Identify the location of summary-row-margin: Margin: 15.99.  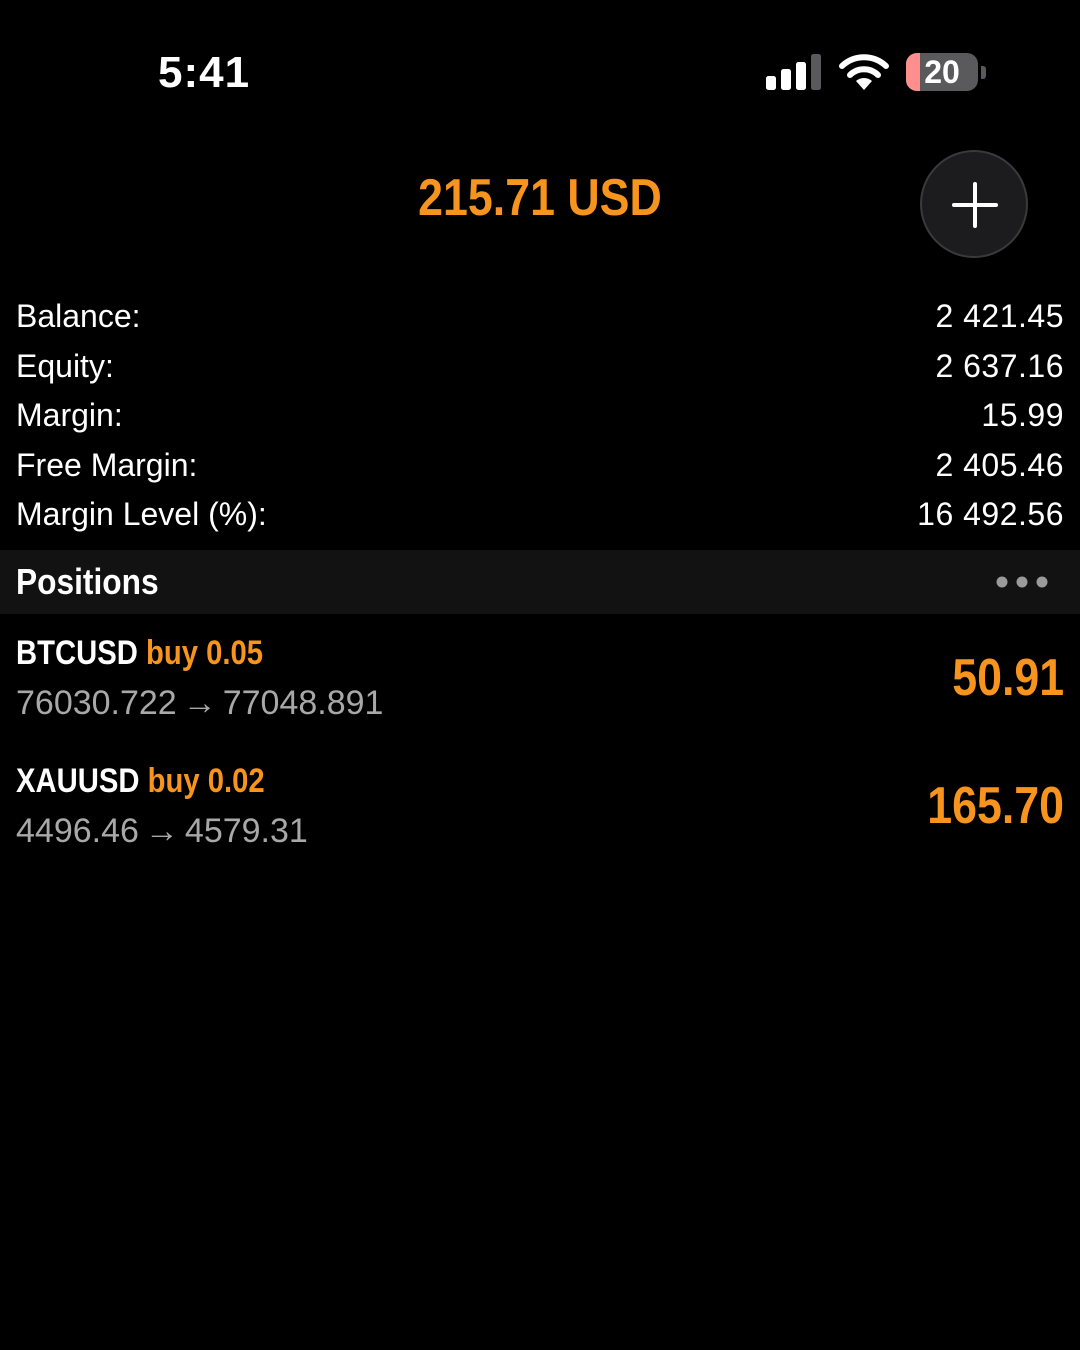
(540, 418).